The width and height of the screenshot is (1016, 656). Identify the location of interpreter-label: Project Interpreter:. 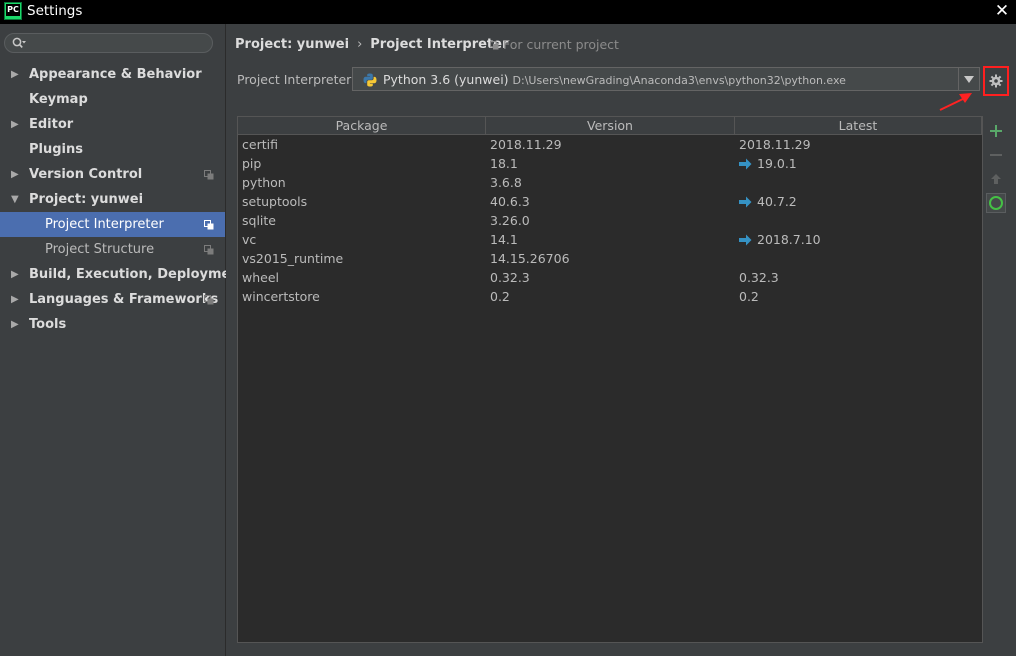
(296, 79).